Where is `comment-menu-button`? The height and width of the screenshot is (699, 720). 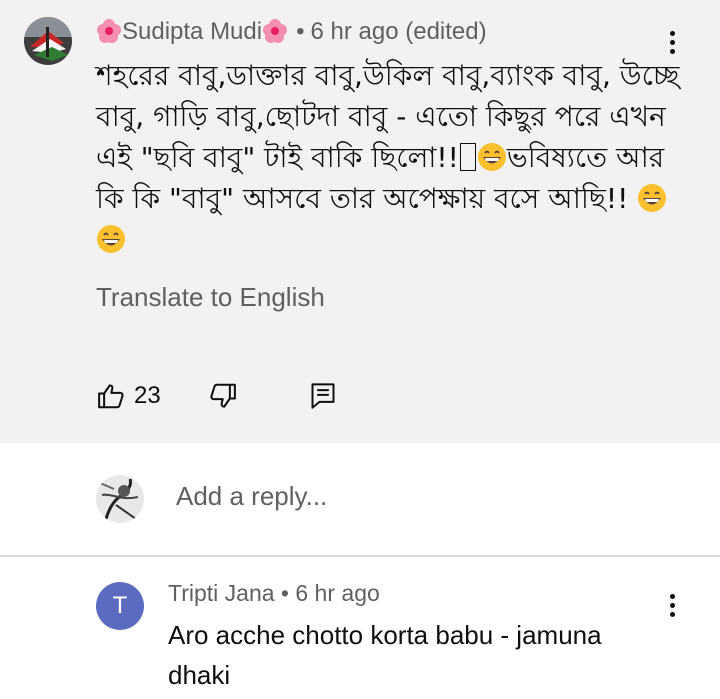 comment-menu-button is located at coordinates (672, 42).